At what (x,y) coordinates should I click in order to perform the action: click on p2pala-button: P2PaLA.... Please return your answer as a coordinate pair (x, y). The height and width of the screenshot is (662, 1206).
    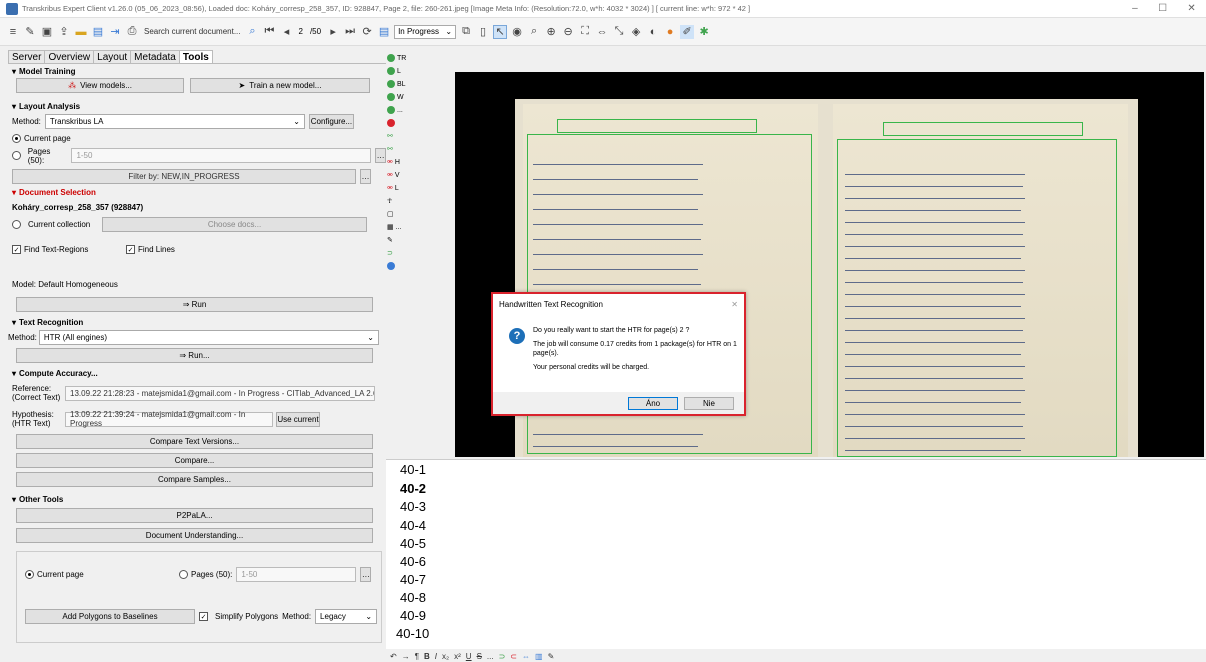
    Looking at the image, I should click on (194, 515).